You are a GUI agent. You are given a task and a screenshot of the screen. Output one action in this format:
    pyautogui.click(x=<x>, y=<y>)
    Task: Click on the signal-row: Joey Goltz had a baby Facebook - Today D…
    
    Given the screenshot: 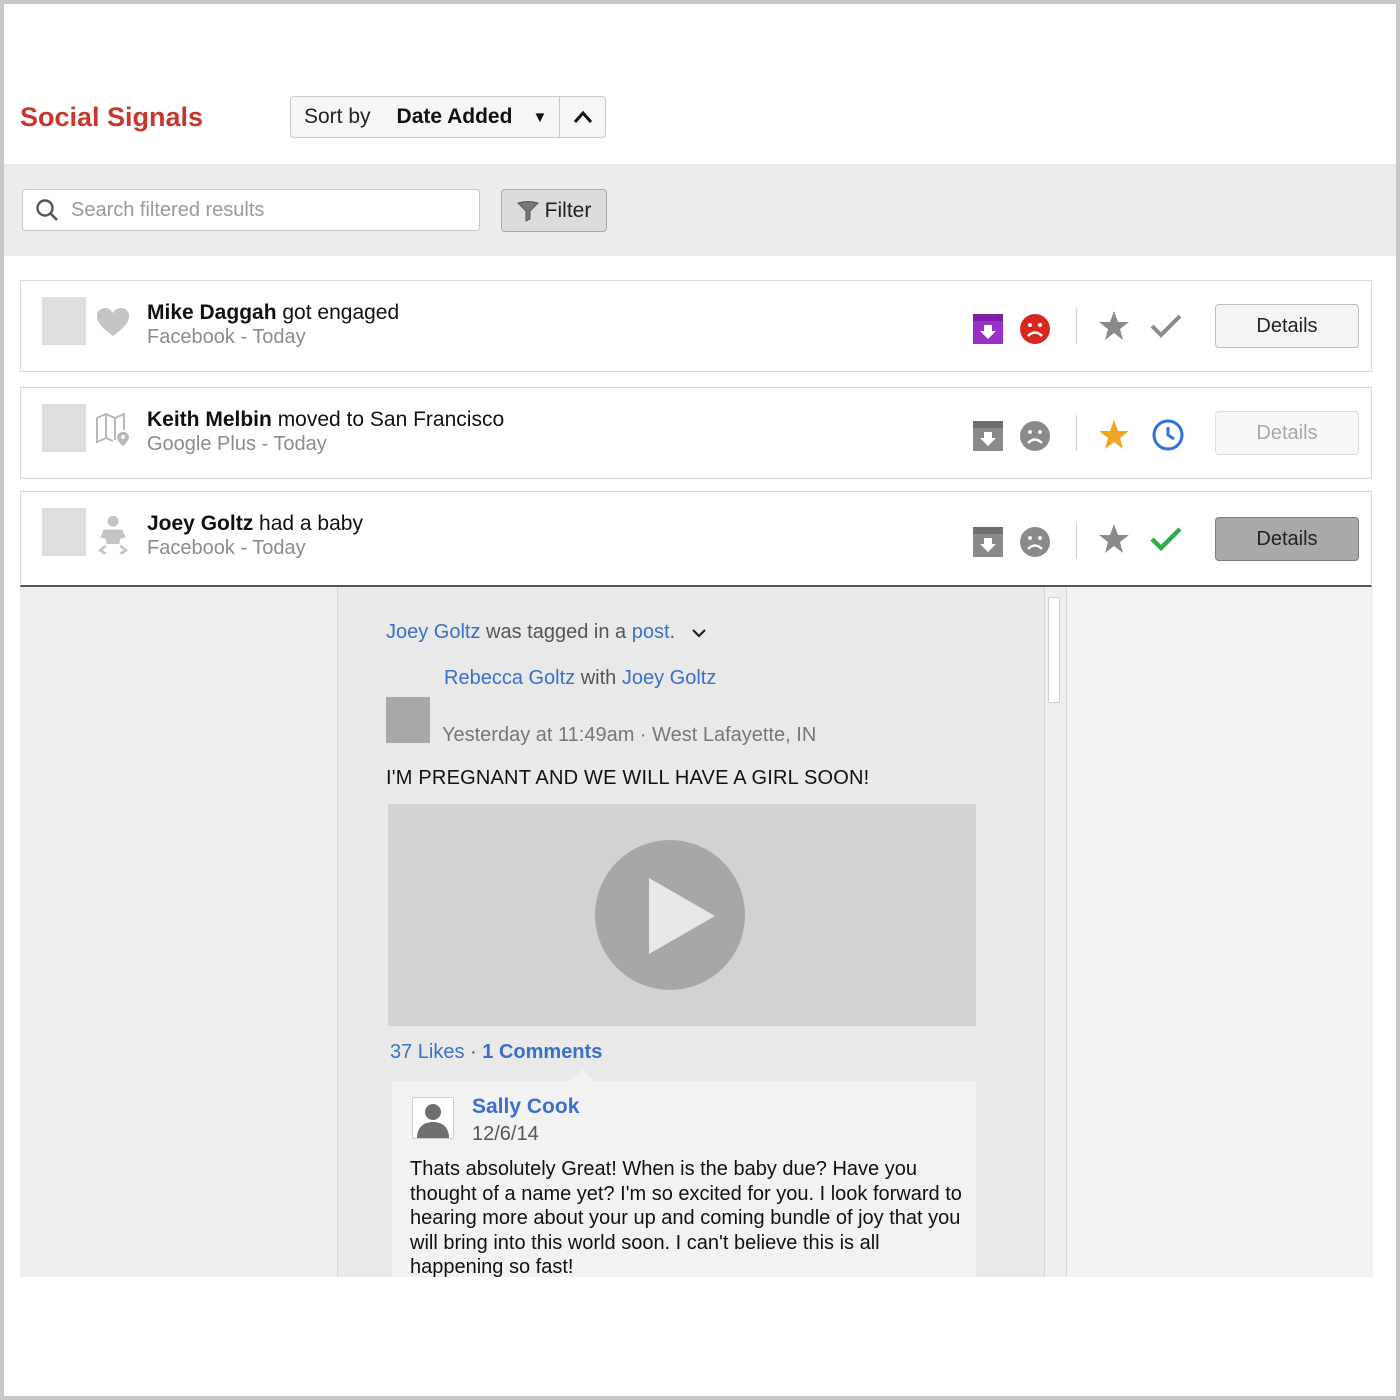 What is the action you would take?
    pyautogui.click(x=696, y=539)
    